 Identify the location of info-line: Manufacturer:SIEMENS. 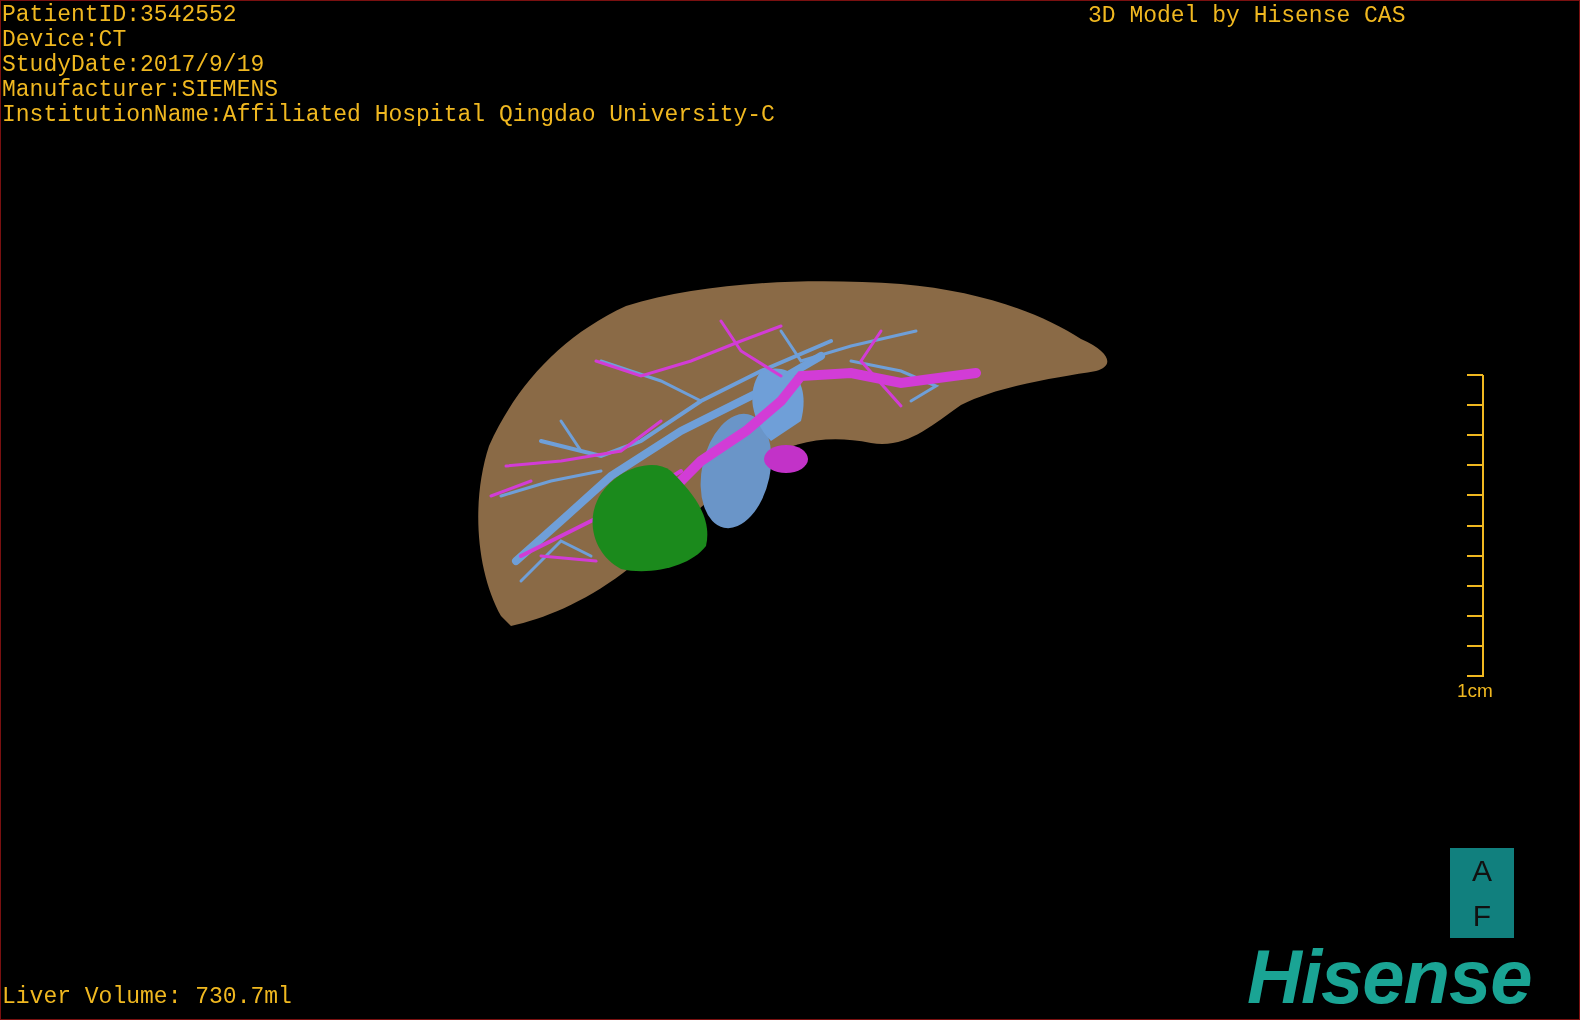
(141, 90).